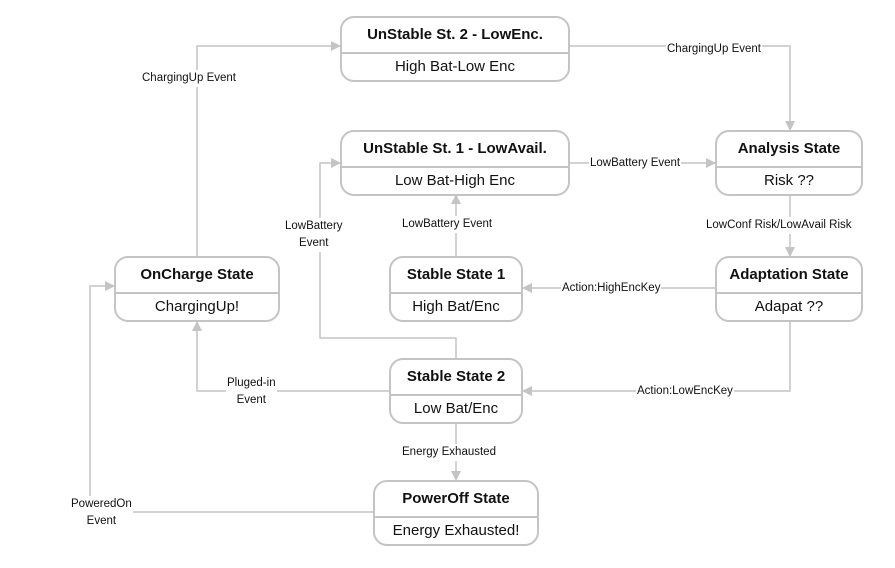 The width and height of the screenshot is (895, 568). Describe the element at coordinates (455, 180) in the screenshot. I see `state-body: Low Bat-High Enc` at that location.